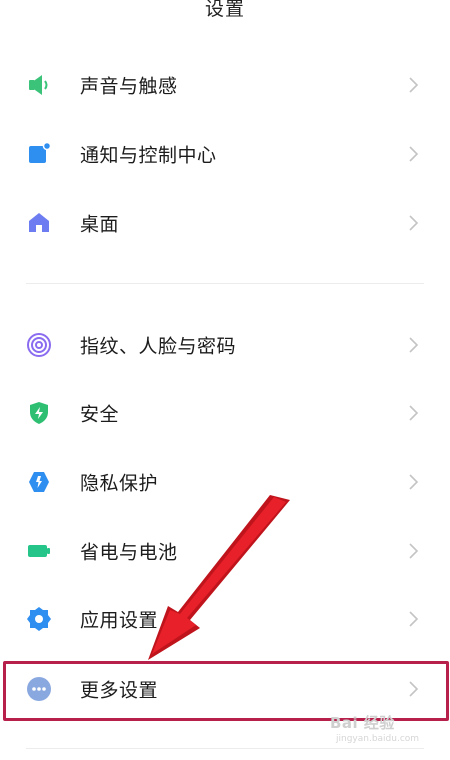 The image size is (450, 760). What do you see at coordinates (129, 552) in the screenshot?
I see `settings-item-label: 省电与电池` at bounding box center [129, 552].